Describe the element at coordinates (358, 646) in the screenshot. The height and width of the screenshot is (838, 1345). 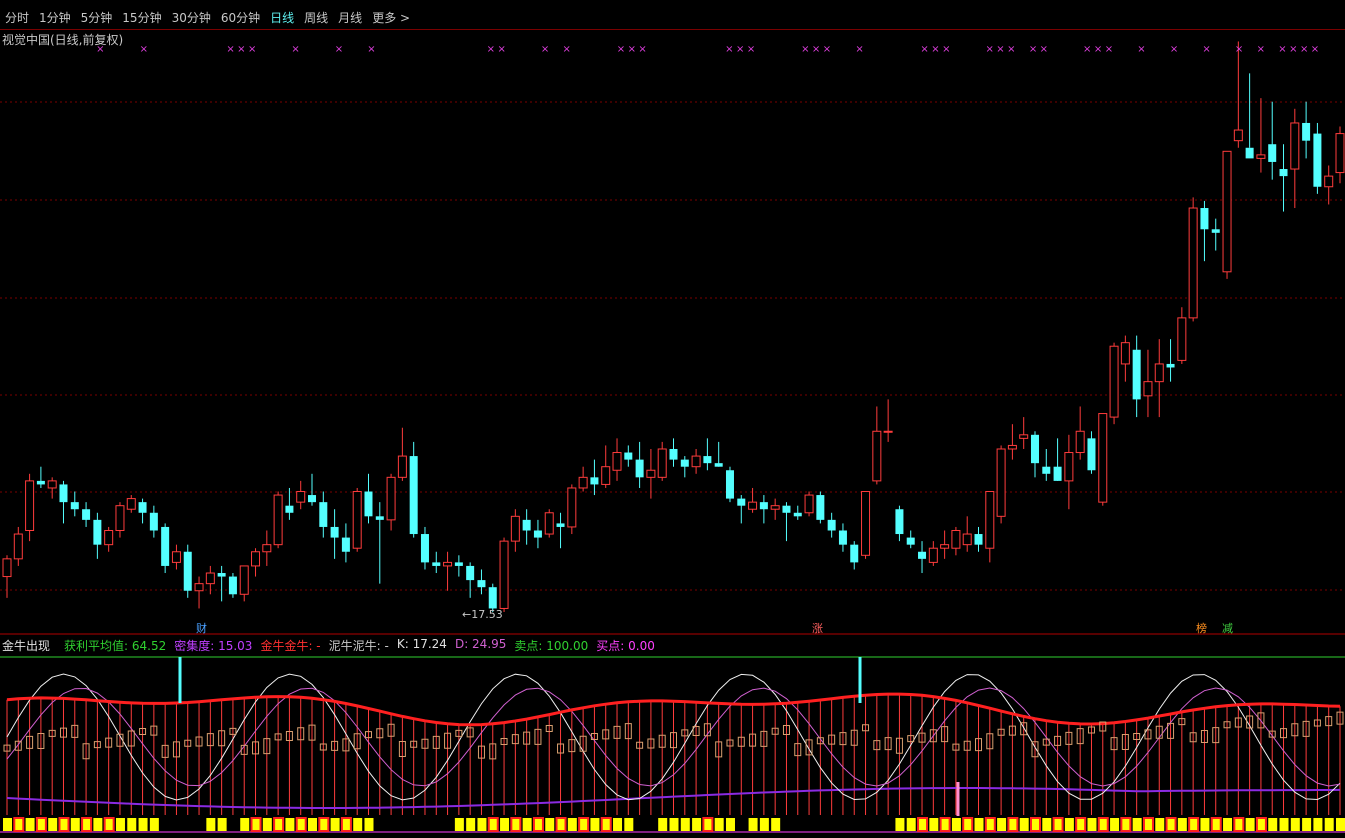
I see `indicator-field-3: 泥牛泥牛: -` at that location.